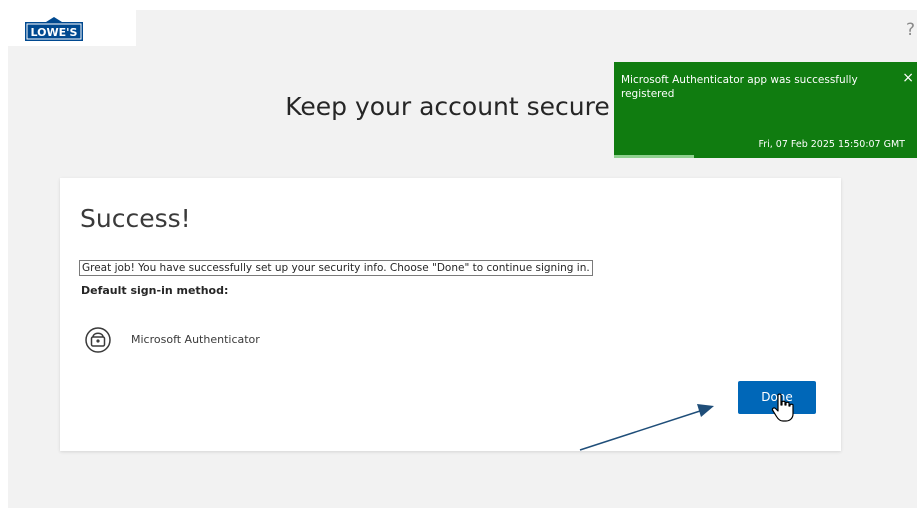  I want to click on toast-timestamp: Fri, 07 Feb 2025 15:50:07 GMT, so click(831, 144).